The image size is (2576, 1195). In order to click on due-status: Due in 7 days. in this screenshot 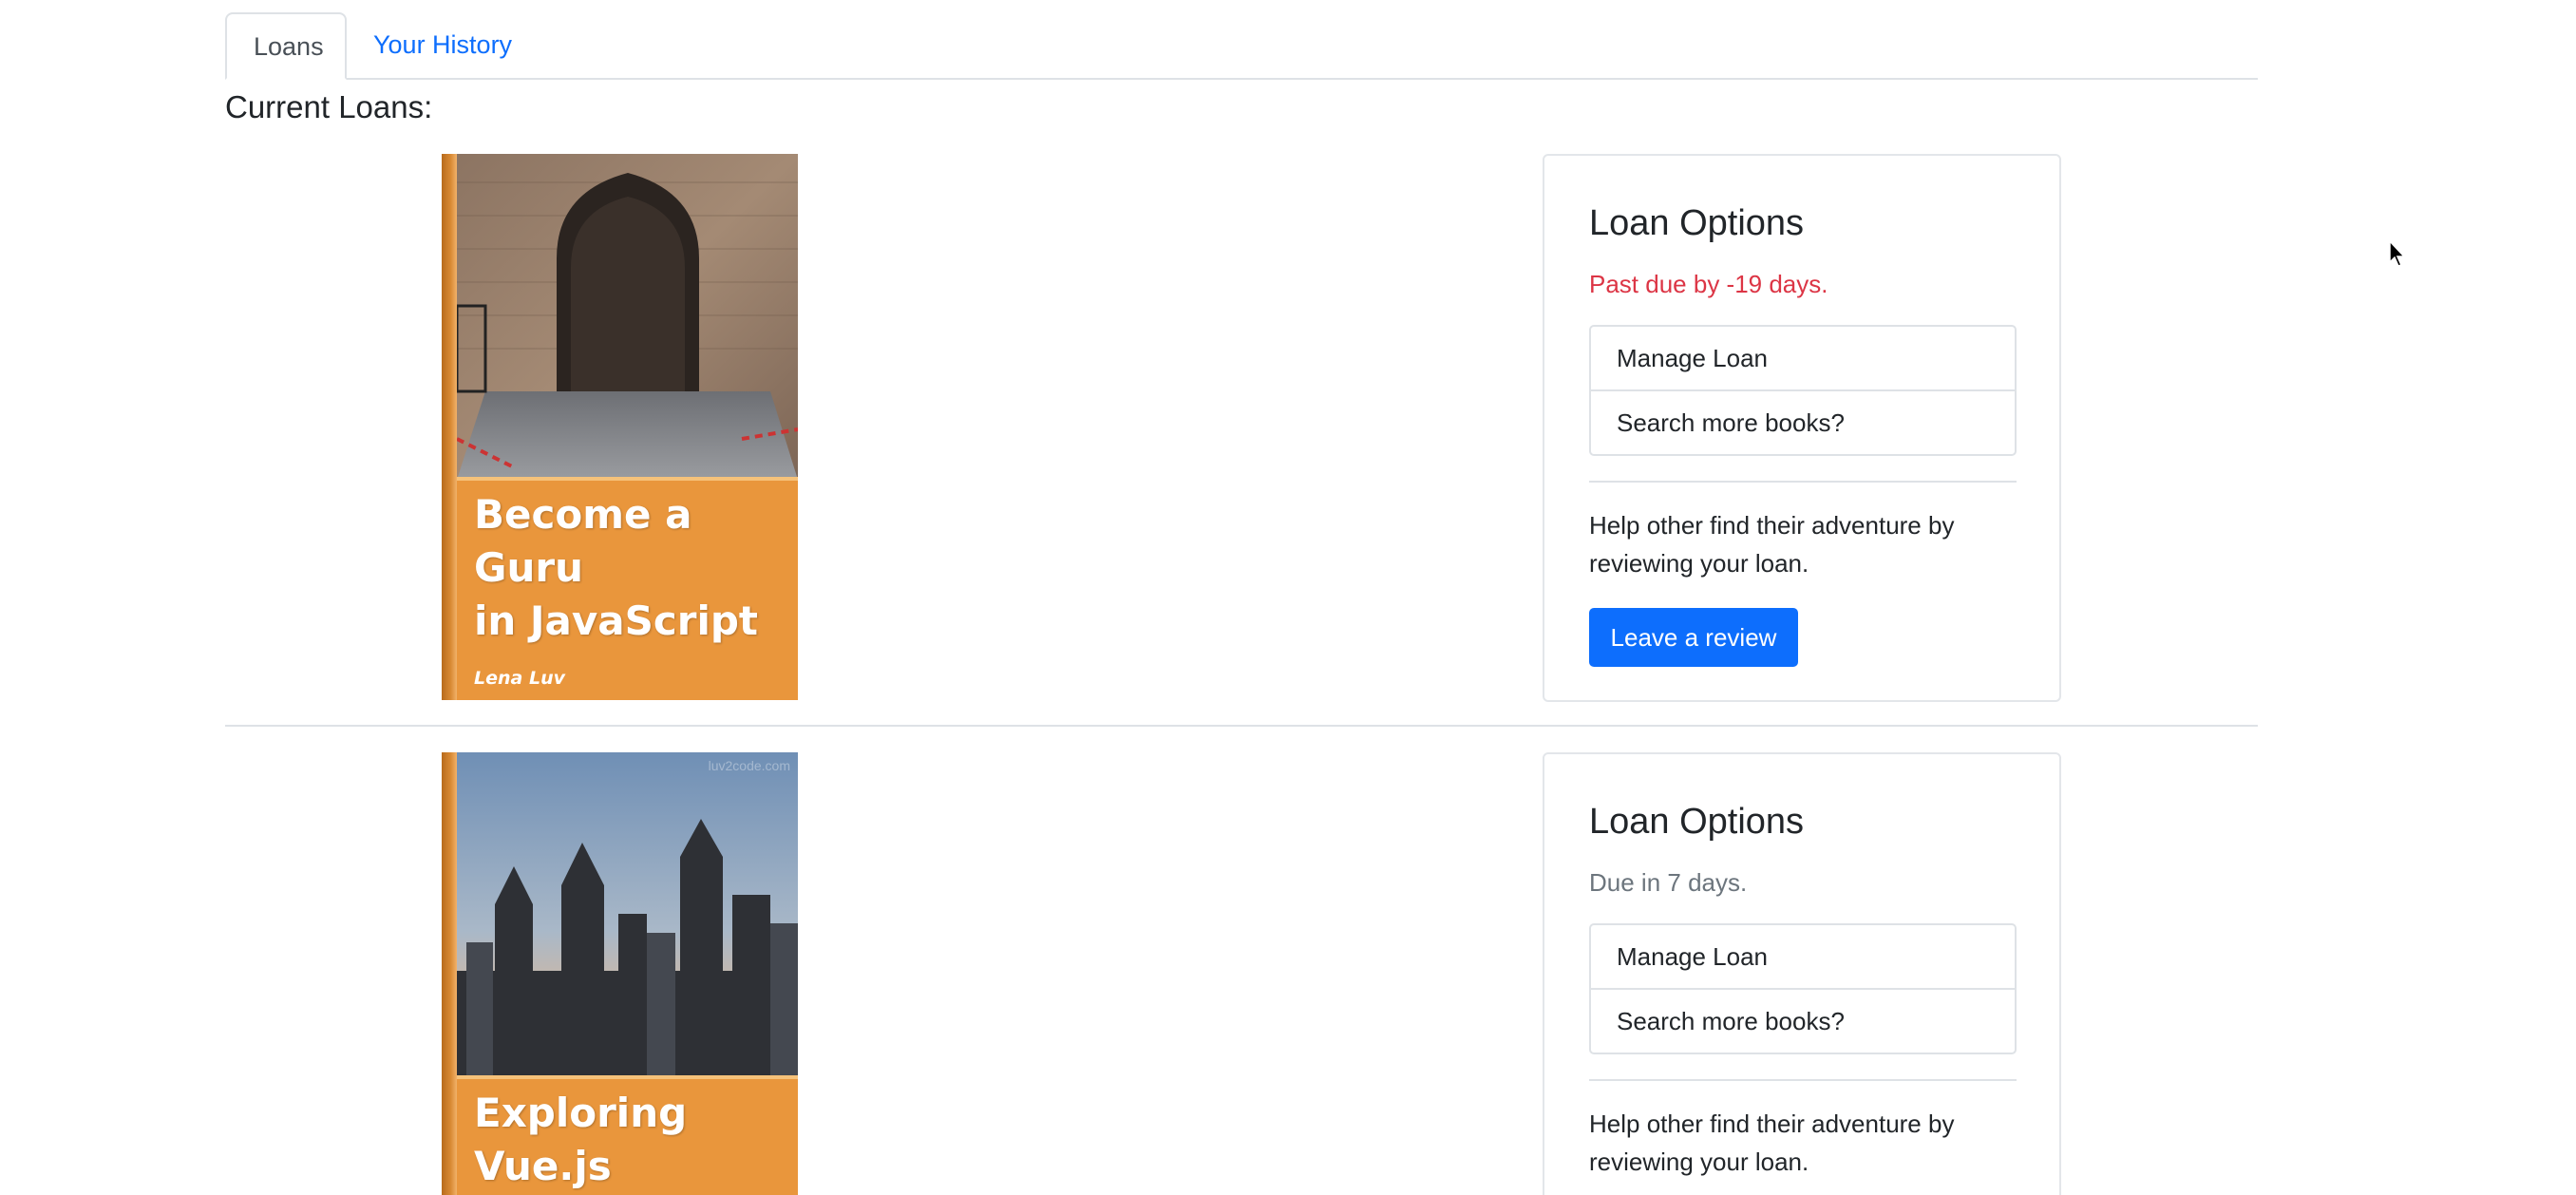, I will do `click(1668, 882)`.